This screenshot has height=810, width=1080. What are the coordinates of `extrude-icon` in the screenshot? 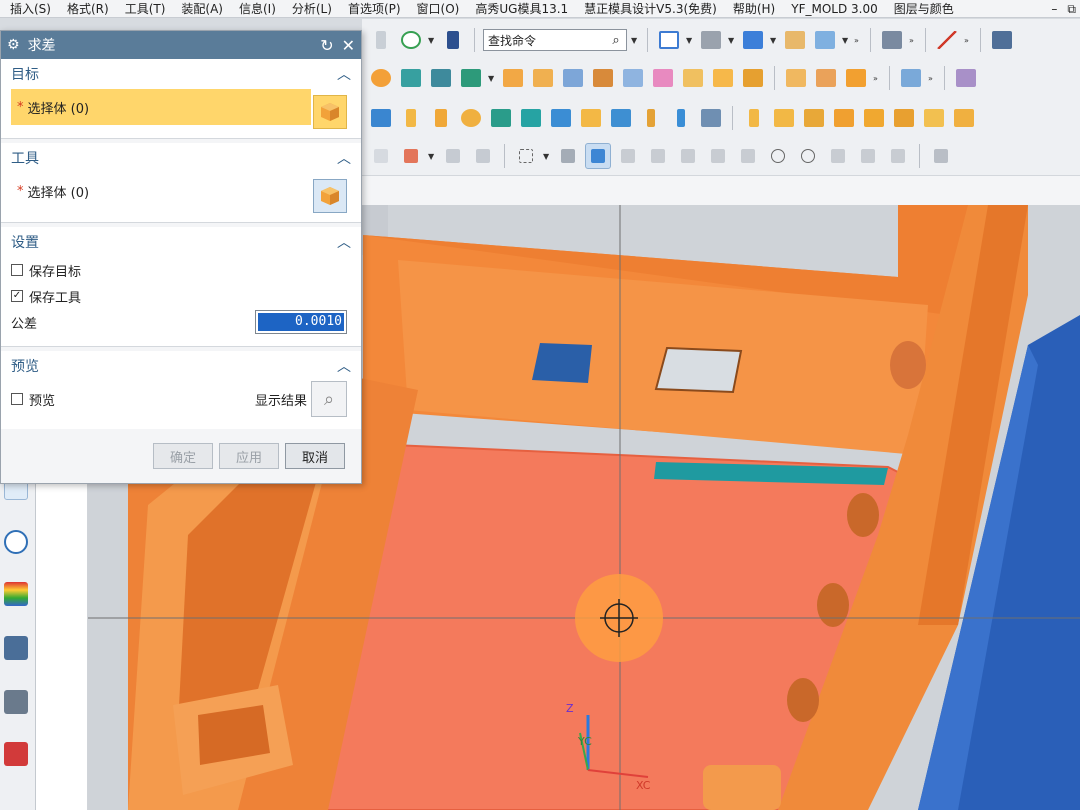 It's located at (513, 78).